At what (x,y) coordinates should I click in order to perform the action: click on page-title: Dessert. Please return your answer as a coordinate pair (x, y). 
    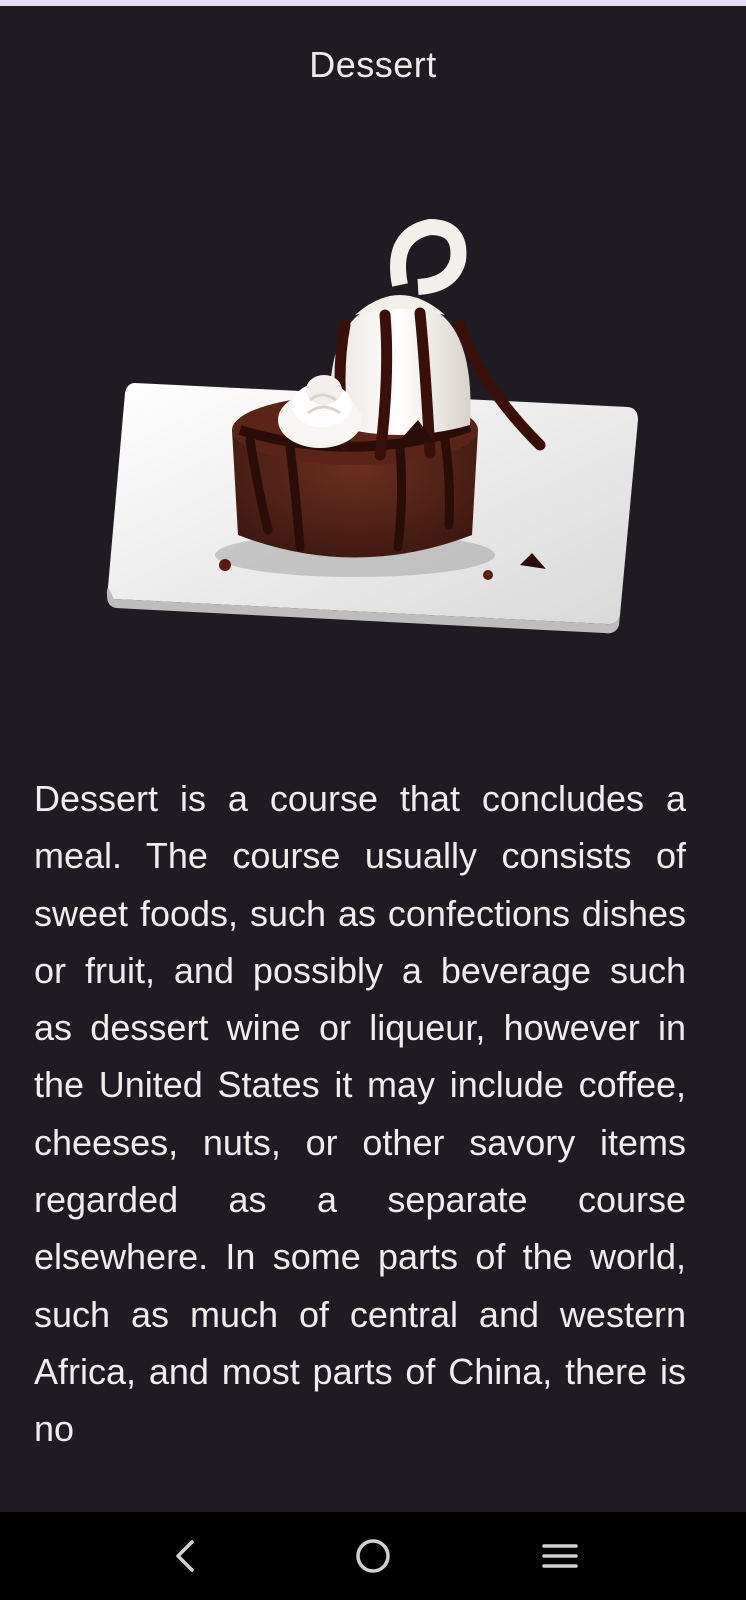
    Looking at the image, I should click on (373, 64).